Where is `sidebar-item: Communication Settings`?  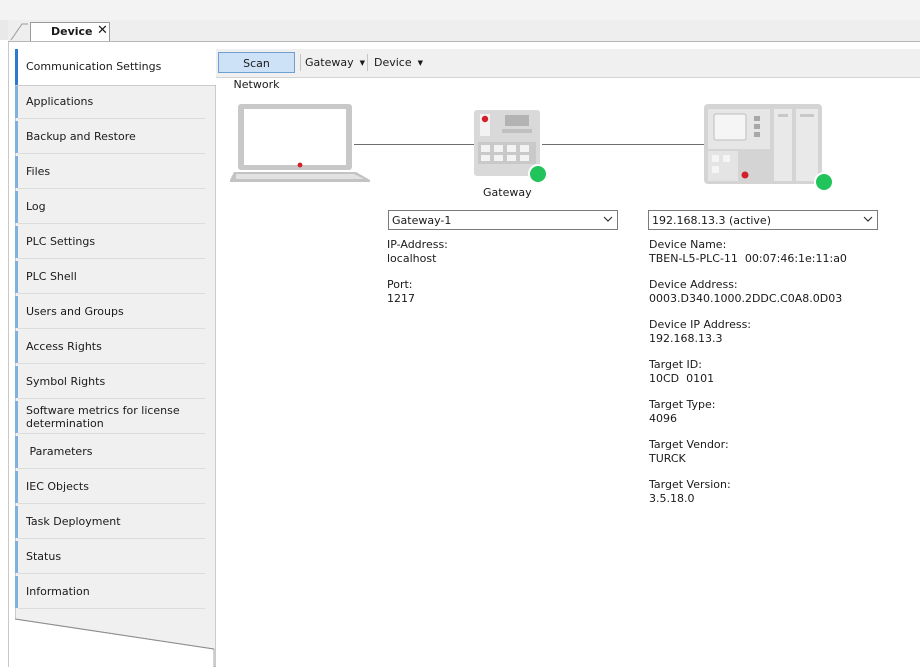 sidebar-item: Communication Settings is located at coordinates (115, 67).